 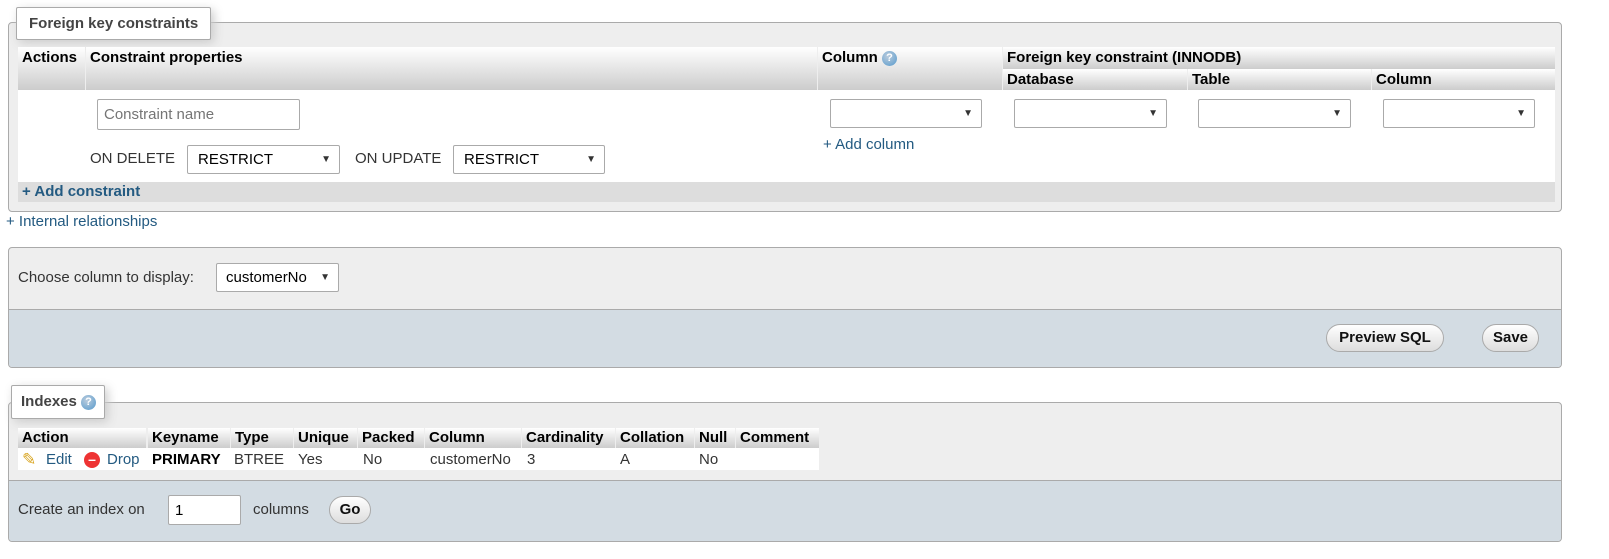 I want to click on drop-icon: –, so click(x=92, y=460).